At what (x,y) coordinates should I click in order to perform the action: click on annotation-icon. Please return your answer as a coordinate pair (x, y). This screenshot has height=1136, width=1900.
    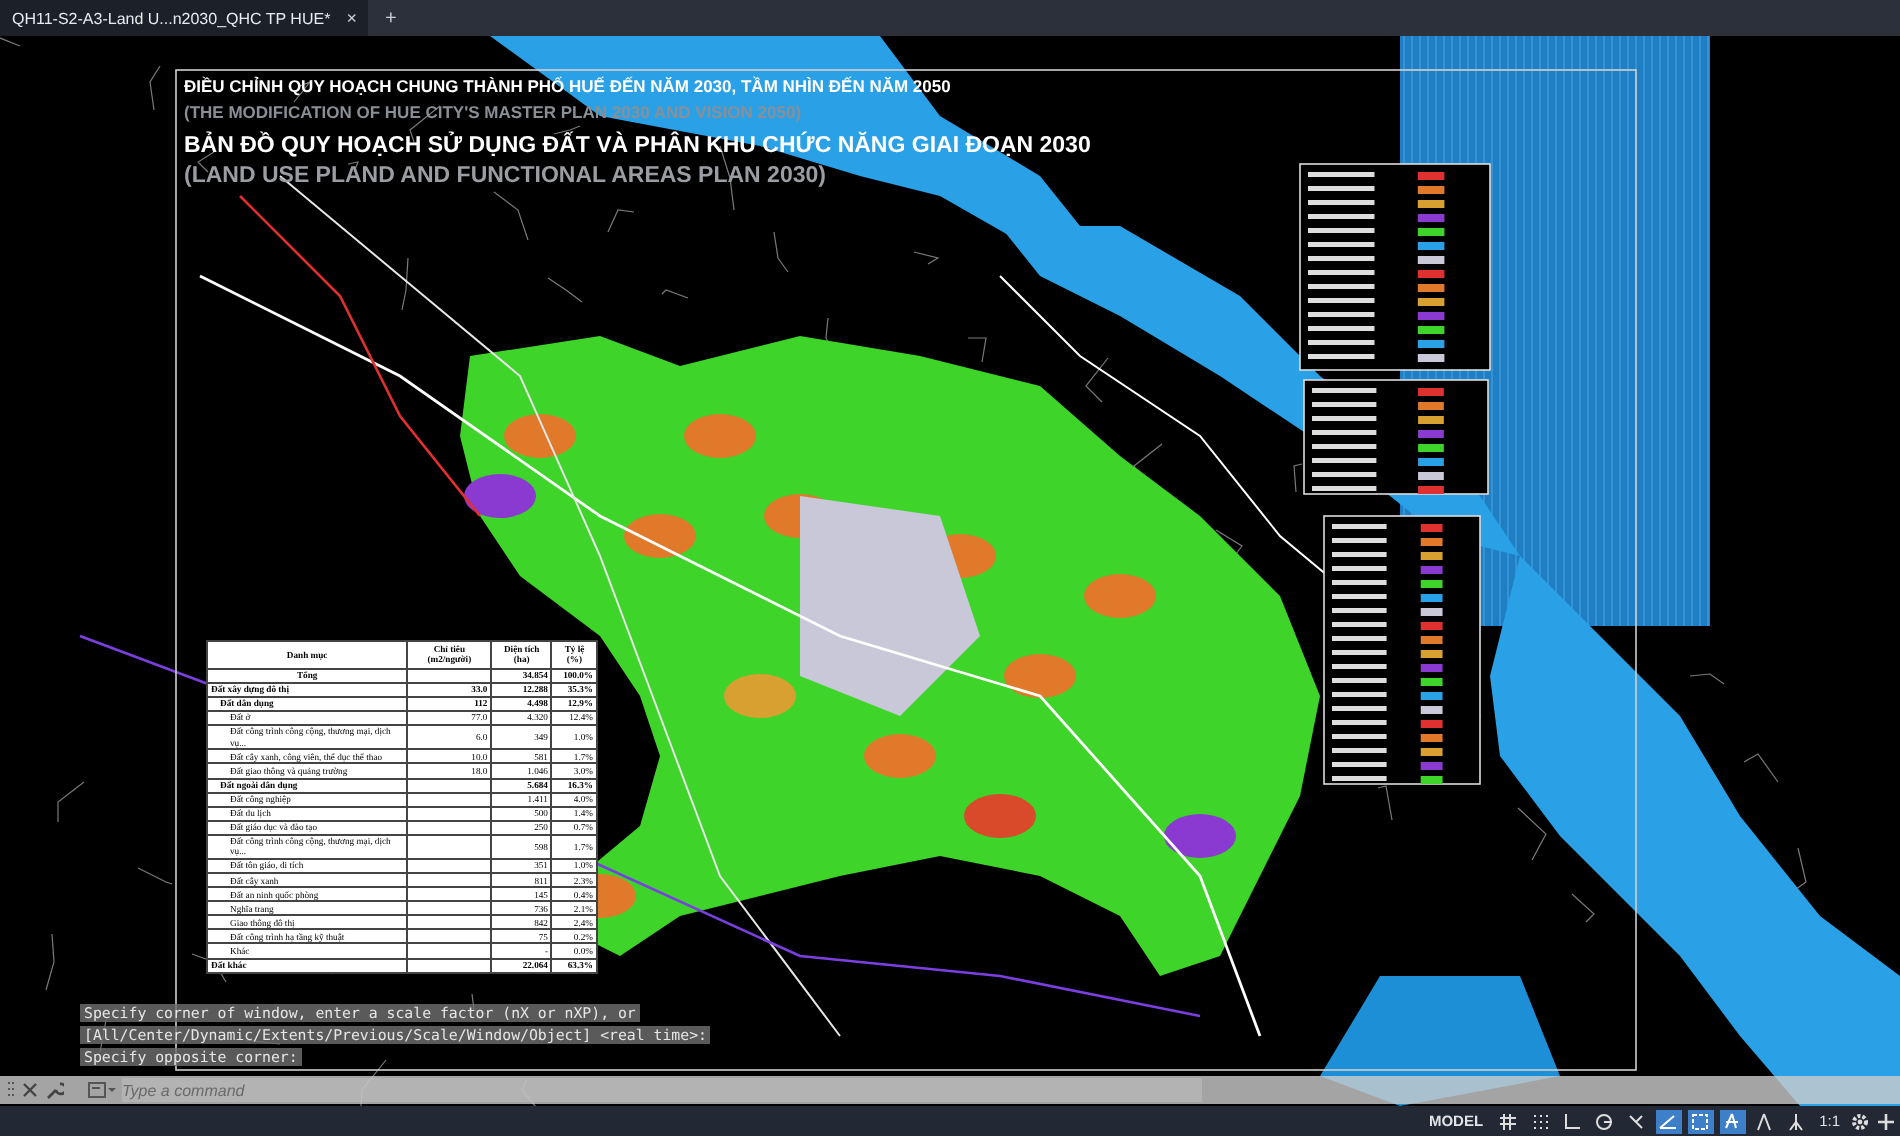
    Looking at the image, I should click on (1732, 1121).